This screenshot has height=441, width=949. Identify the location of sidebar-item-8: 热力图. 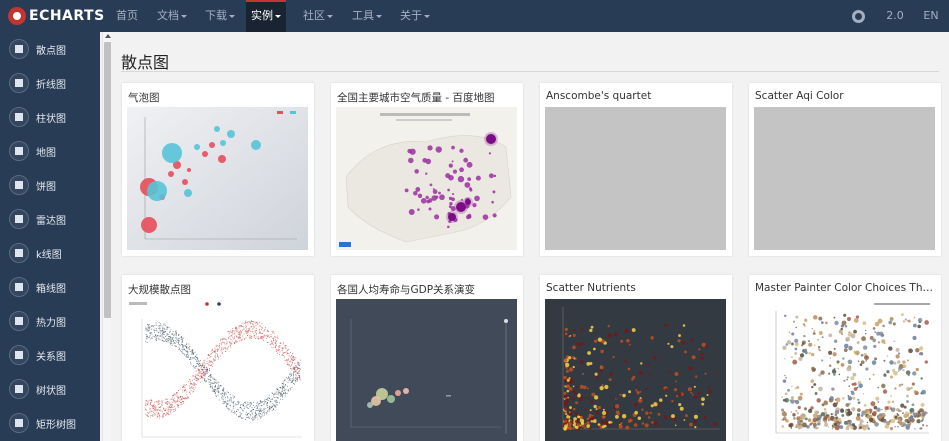
(50, 321).